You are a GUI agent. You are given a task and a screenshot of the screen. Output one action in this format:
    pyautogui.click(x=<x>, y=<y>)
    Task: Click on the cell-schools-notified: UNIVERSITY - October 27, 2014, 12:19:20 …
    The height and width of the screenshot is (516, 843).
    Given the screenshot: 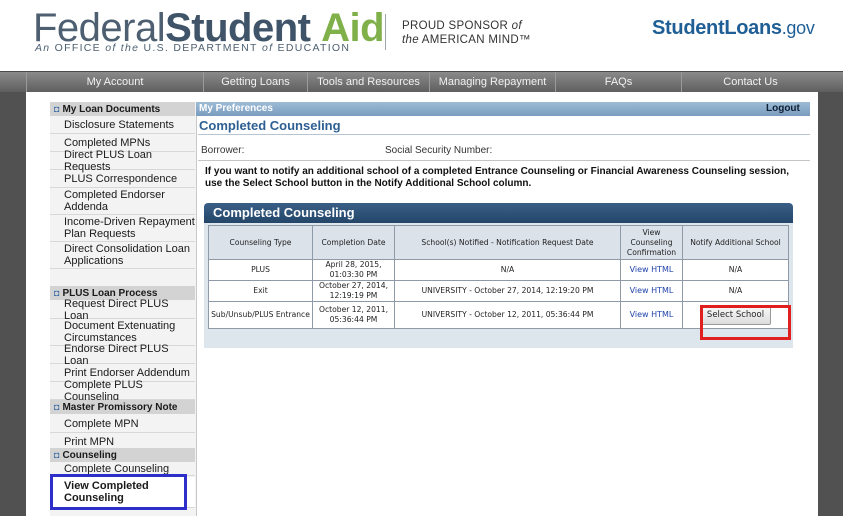 What is the action you would take?
    pyautogui.click(x=507, y=291)
    